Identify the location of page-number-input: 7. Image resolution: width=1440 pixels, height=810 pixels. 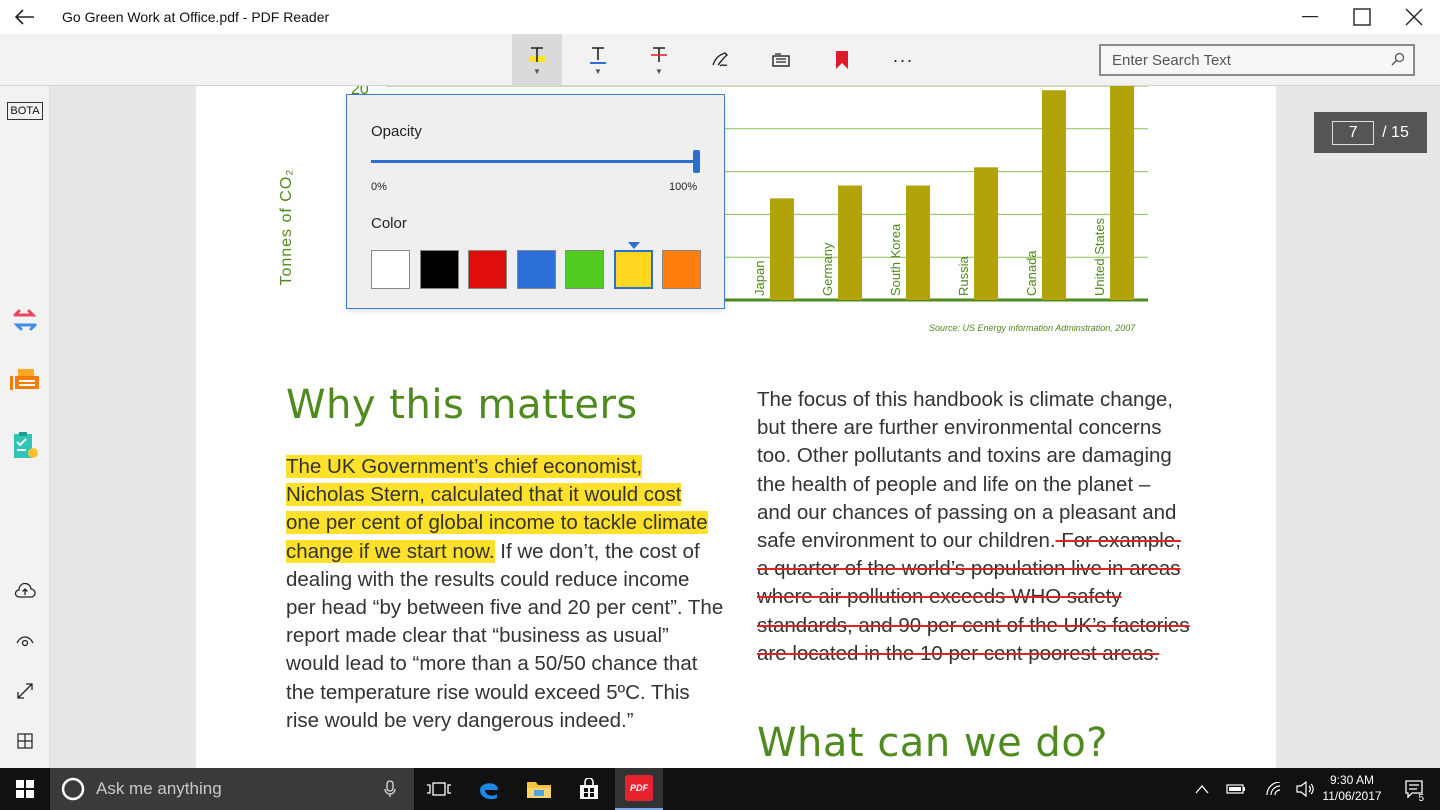
(1353, 132).